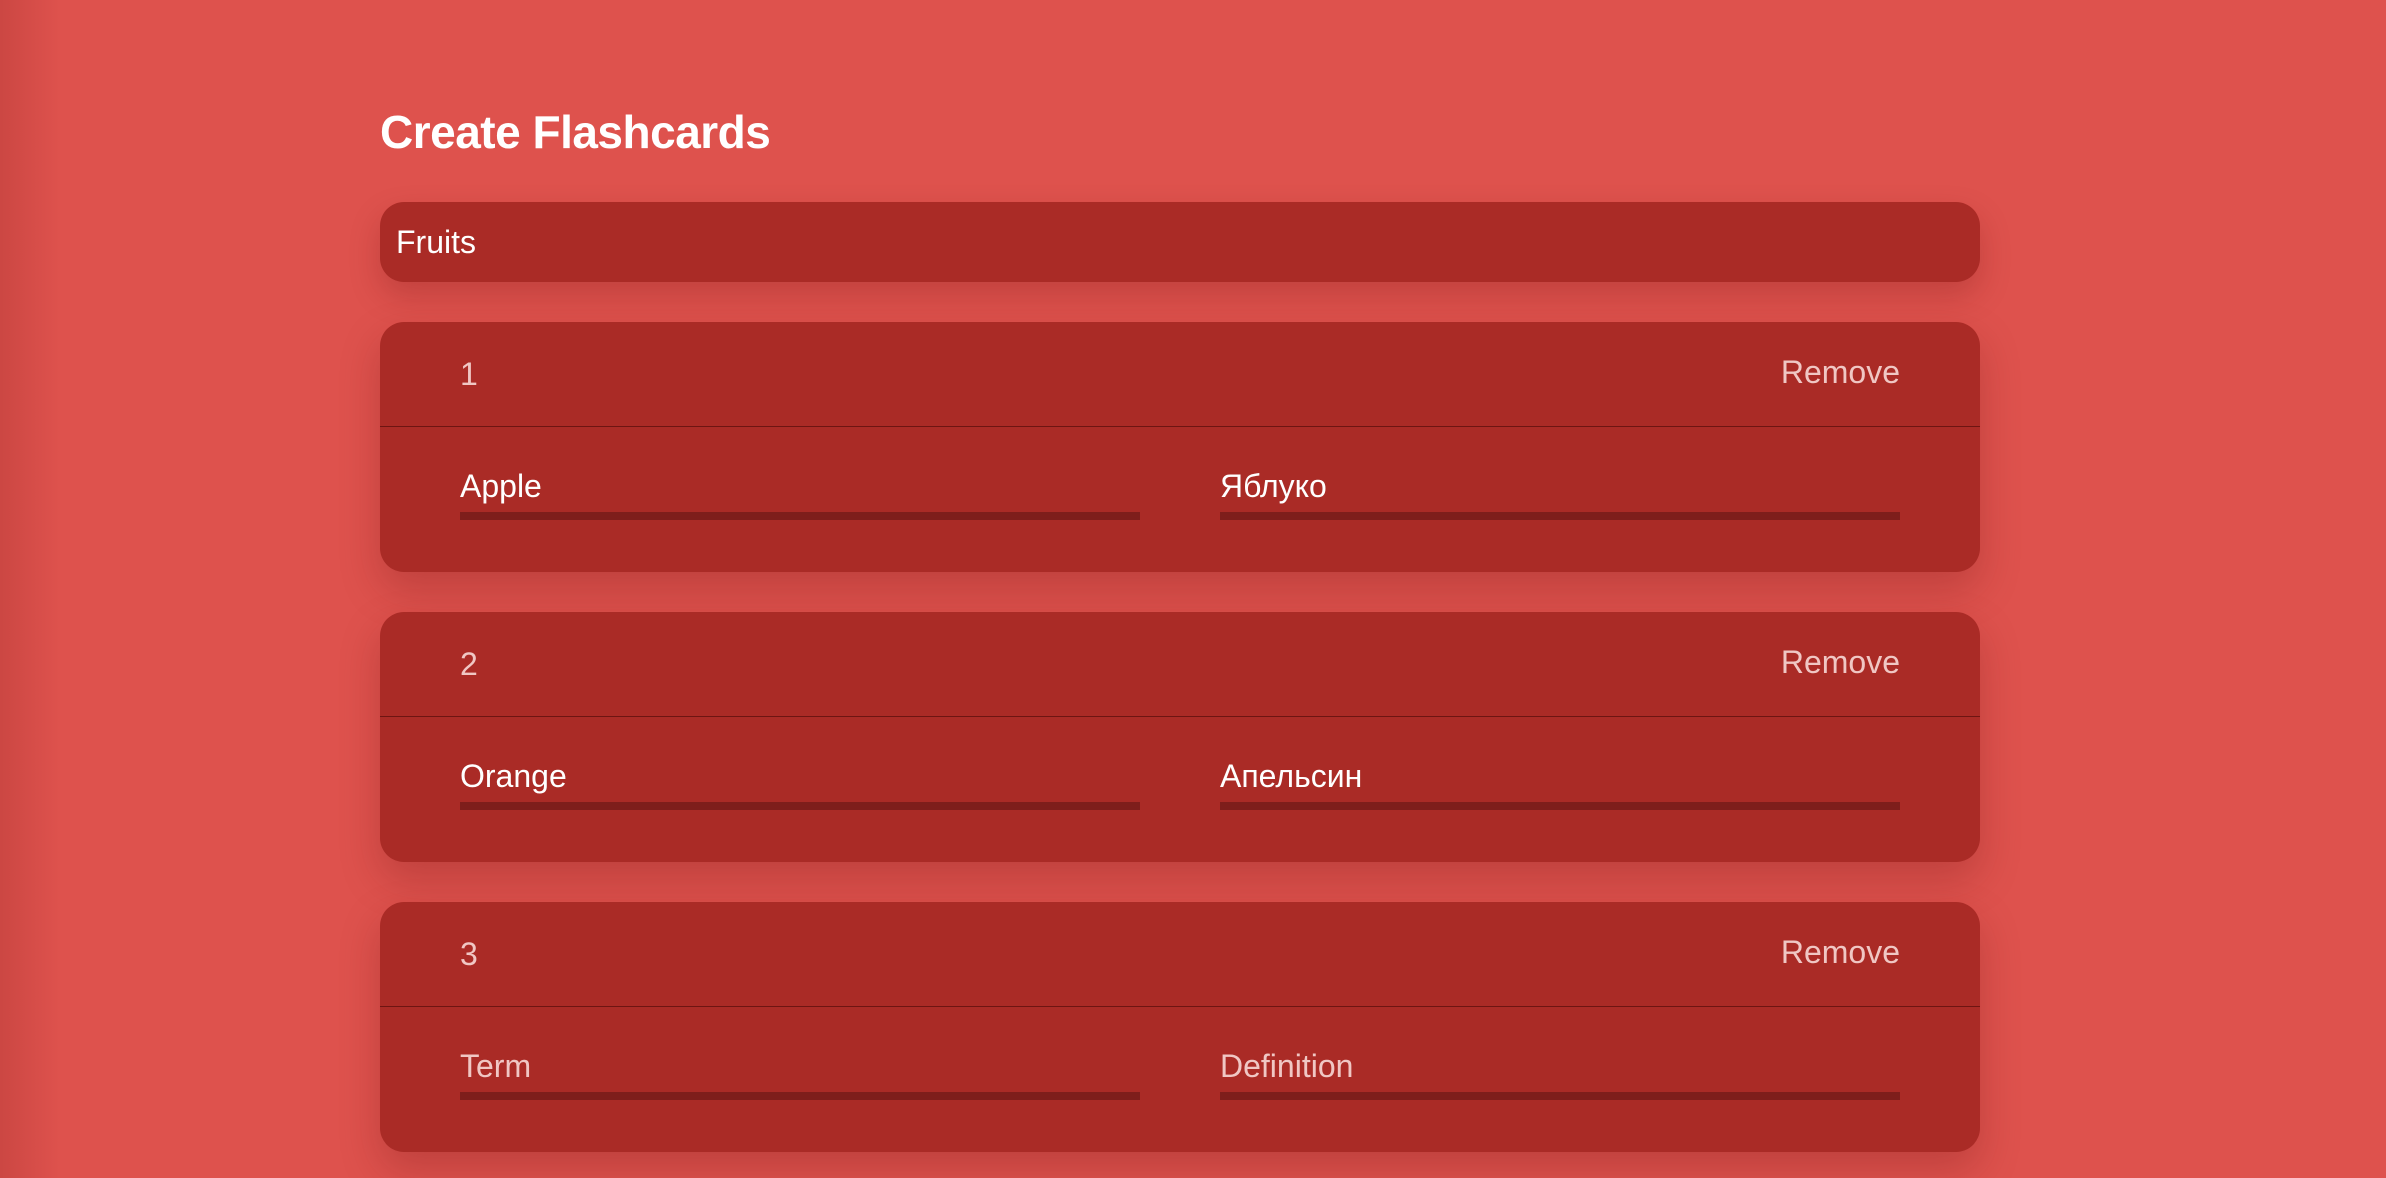 This screenshot has width=2386, height=1178. Describe the element at coordinates (1180, 954) in the screenshot. I see `card-header: 3 Remove` at that location.